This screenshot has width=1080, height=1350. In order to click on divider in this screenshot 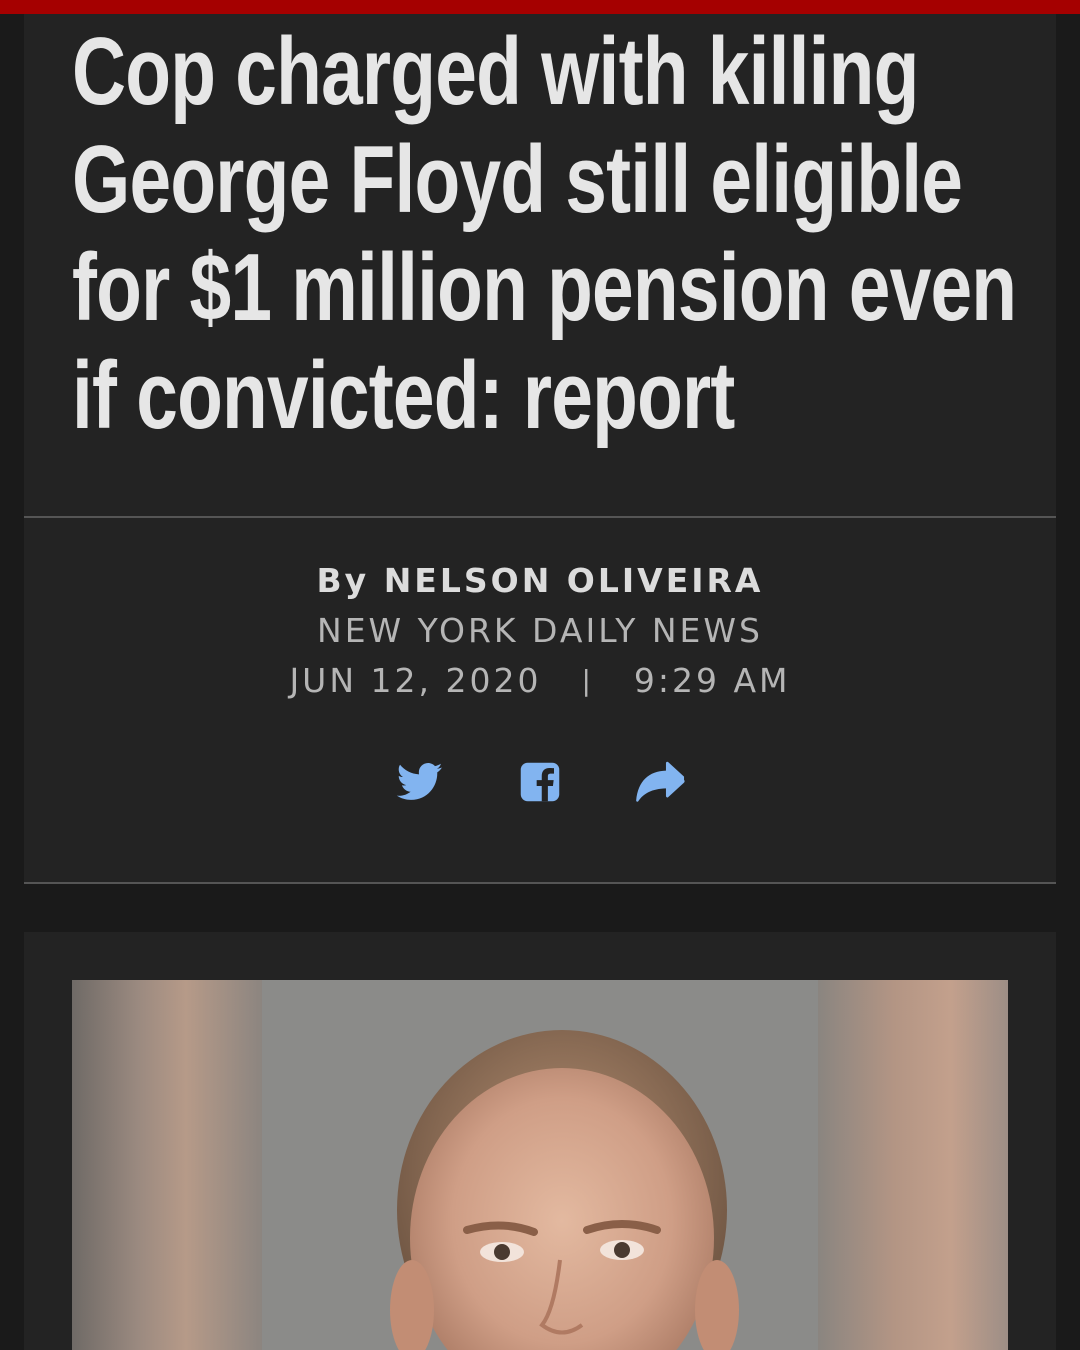, I will do `click(540, 883)`.